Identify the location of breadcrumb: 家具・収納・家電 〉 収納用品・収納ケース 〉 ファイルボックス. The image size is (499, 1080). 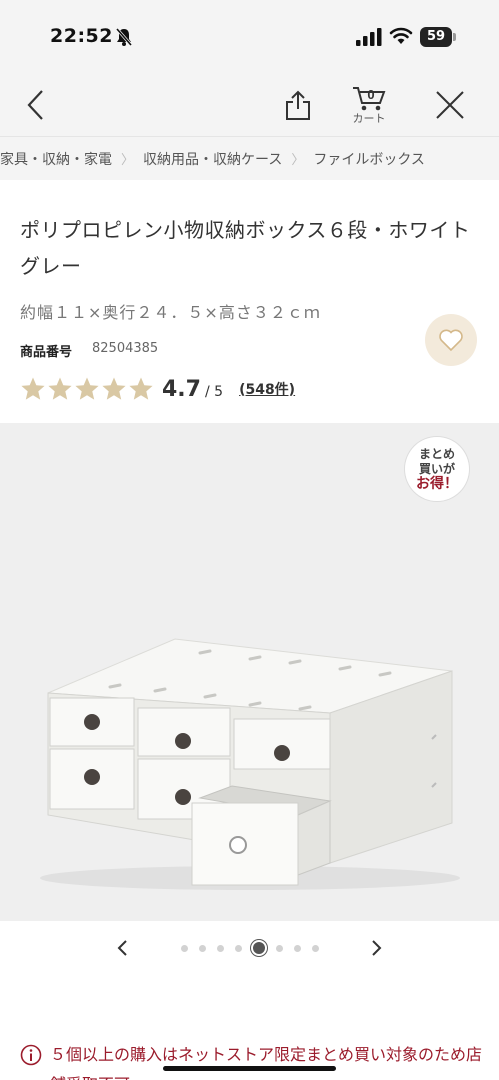
(249, 158).